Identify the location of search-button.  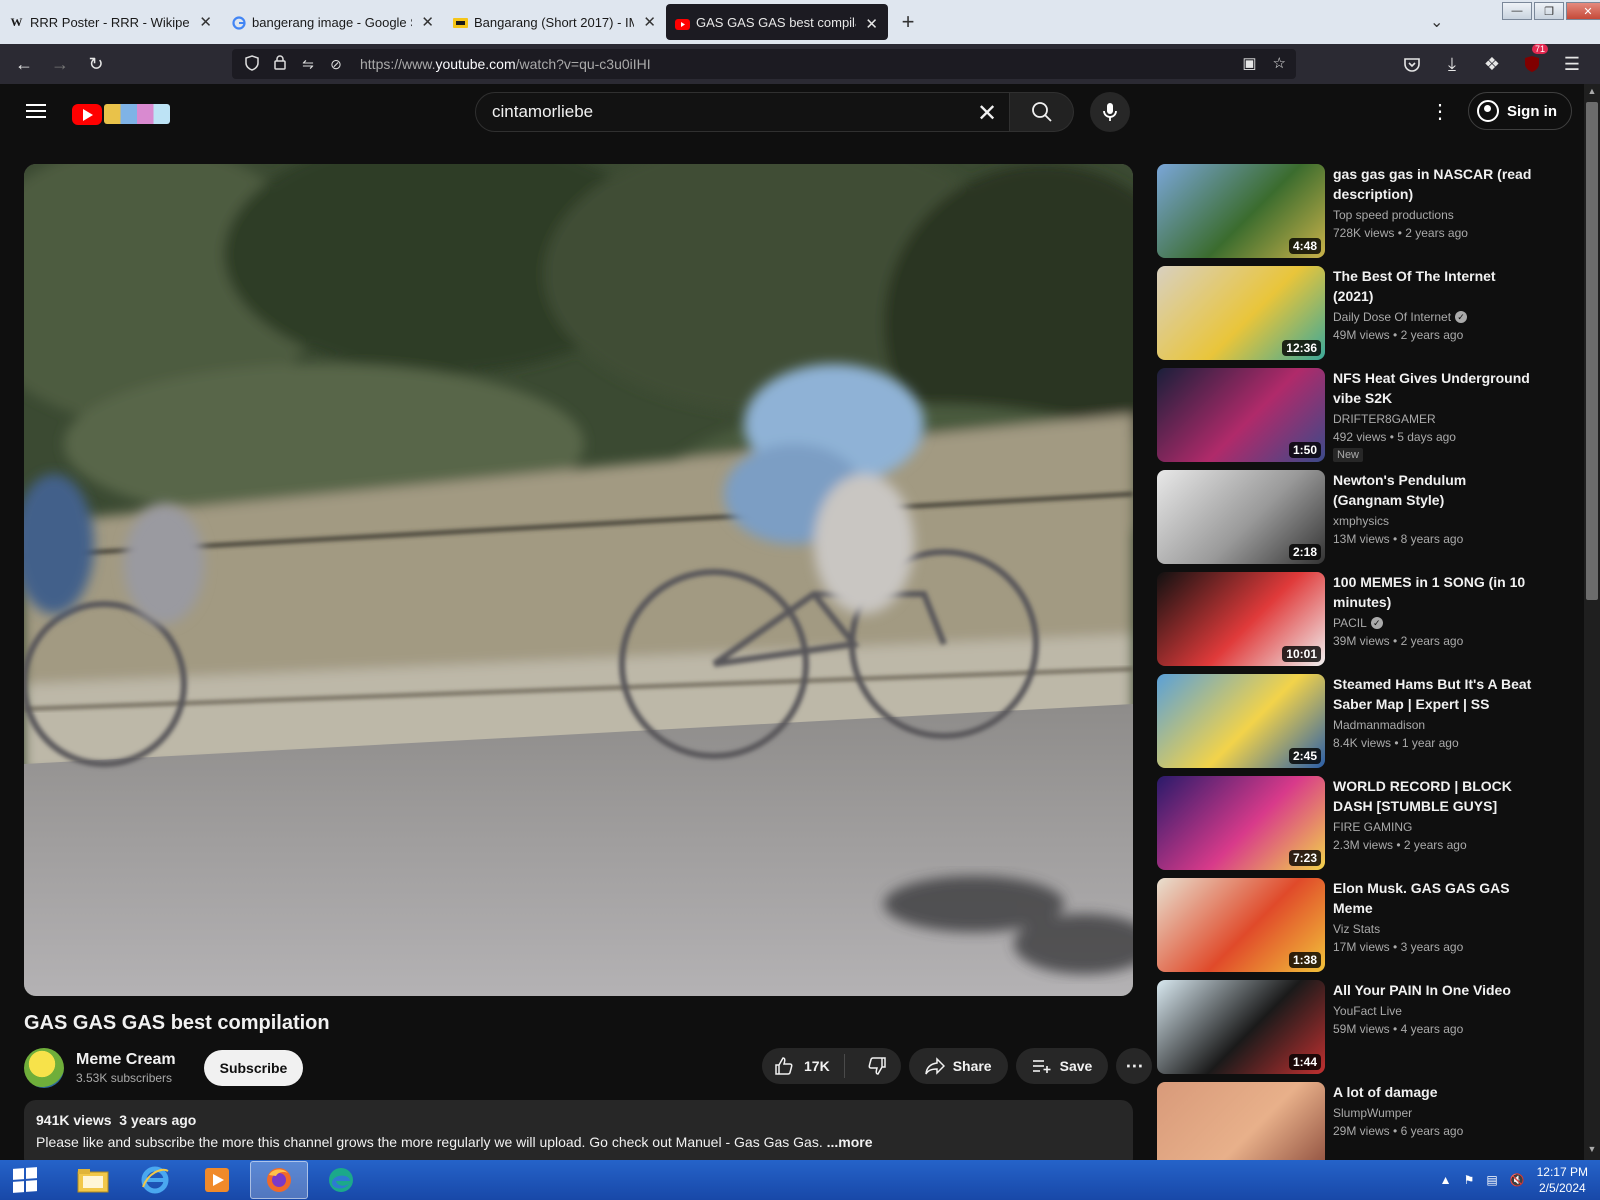
(1042, 112).